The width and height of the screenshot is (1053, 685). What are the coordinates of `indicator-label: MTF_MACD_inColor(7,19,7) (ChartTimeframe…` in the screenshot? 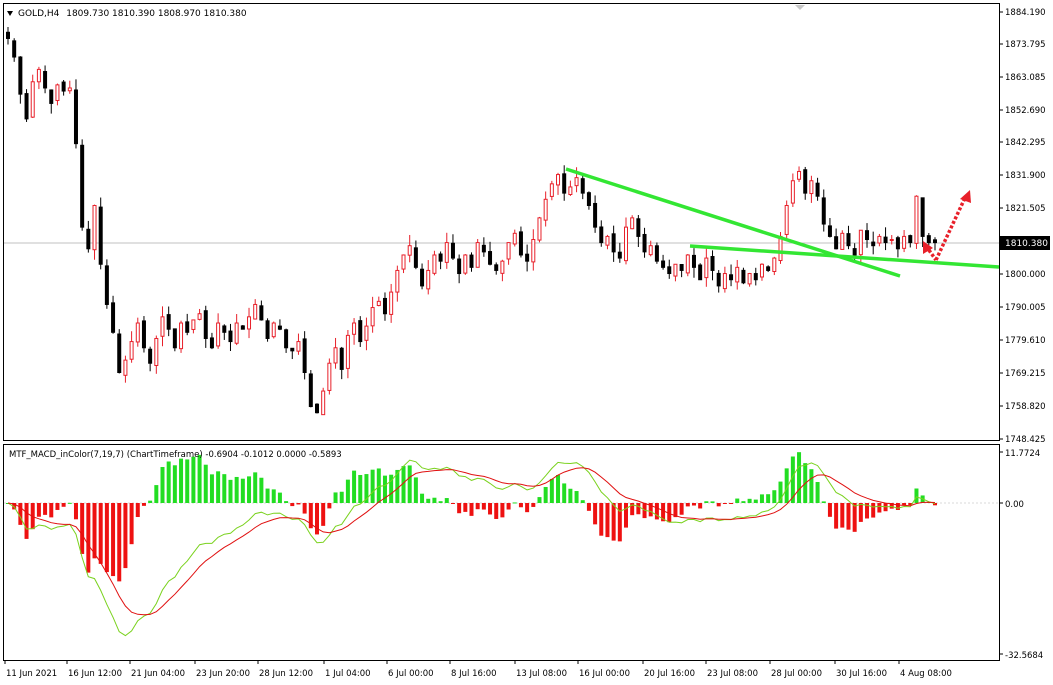 It's located at (175, 455).